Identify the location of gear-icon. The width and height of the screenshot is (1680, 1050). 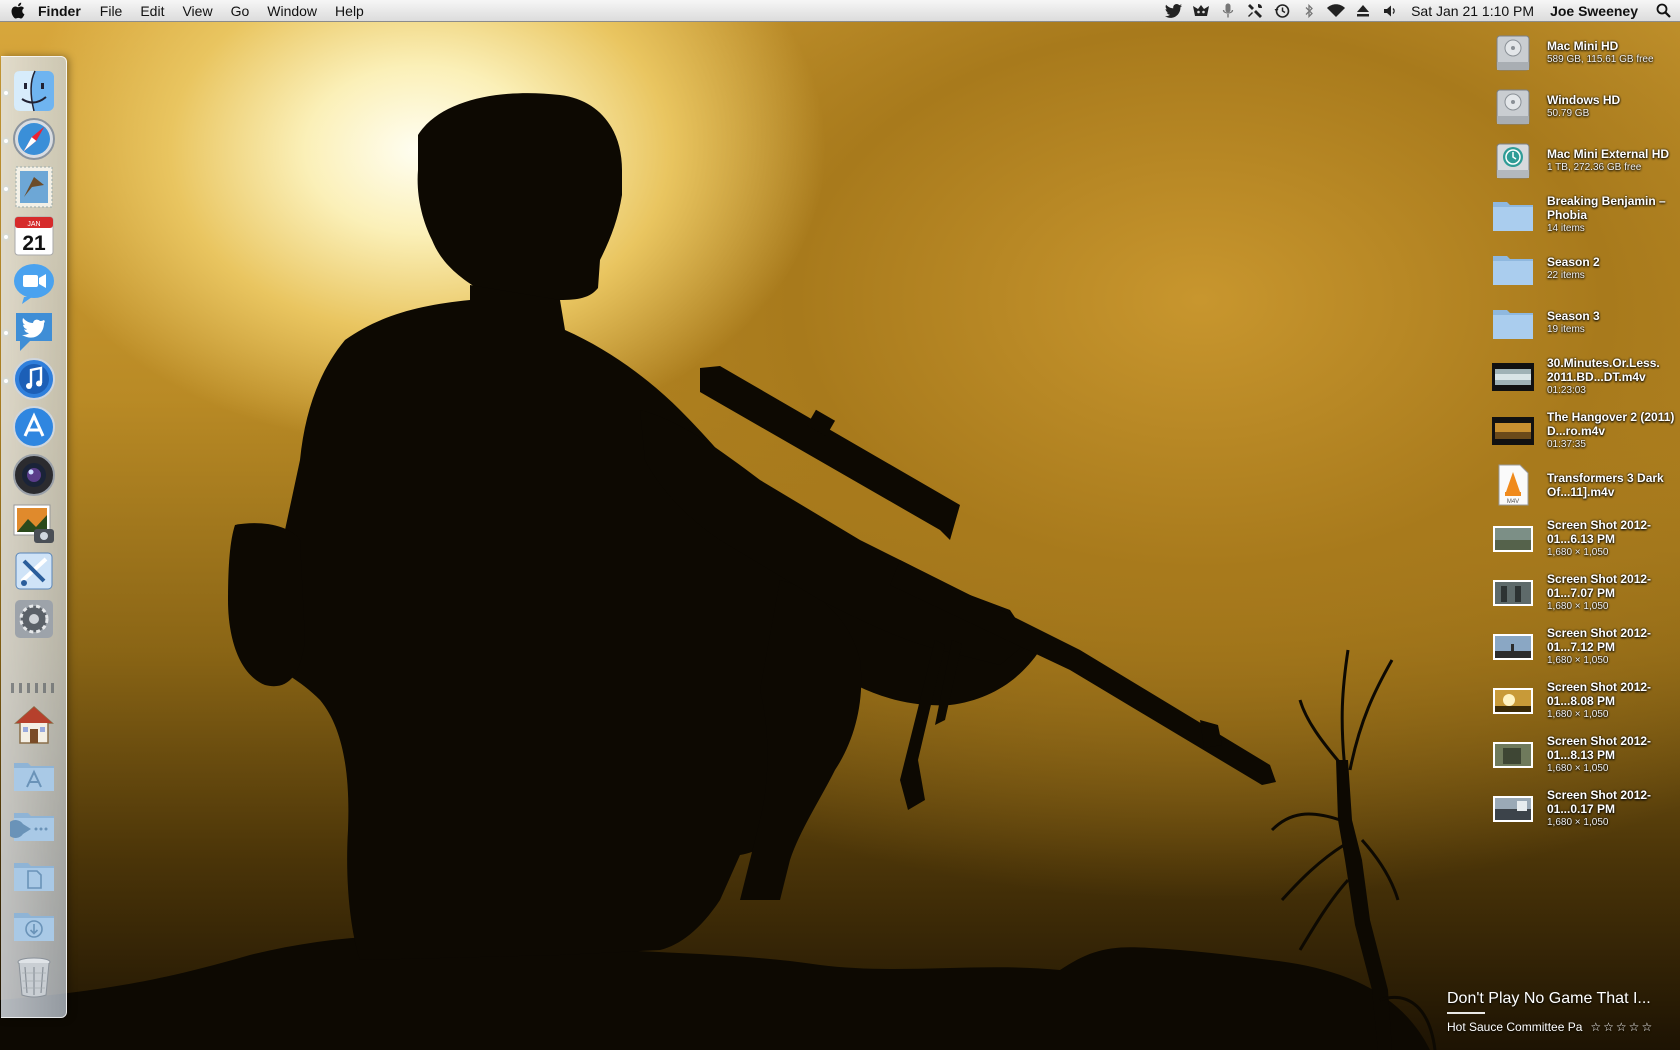
(34, 619).